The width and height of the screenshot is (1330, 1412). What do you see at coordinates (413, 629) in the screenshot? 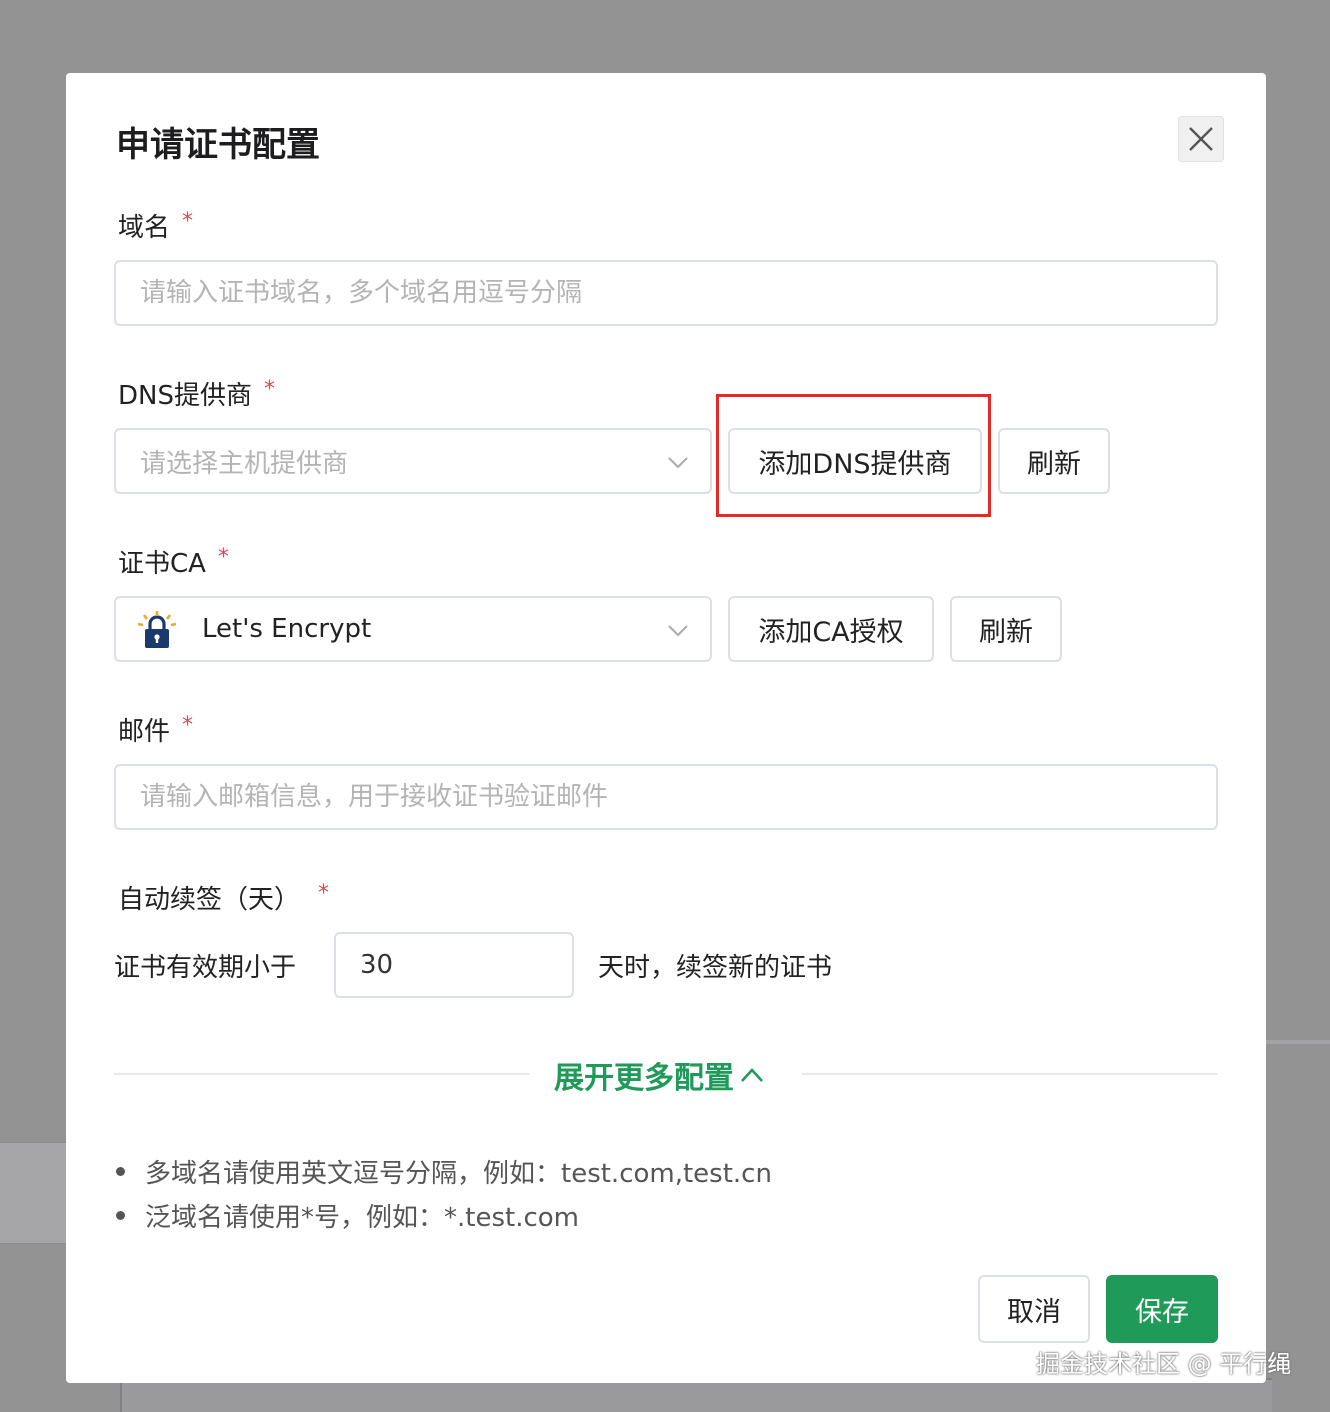
I see `certificate-ca-select: Let's Encrypt` at bounding box center [413, 629].